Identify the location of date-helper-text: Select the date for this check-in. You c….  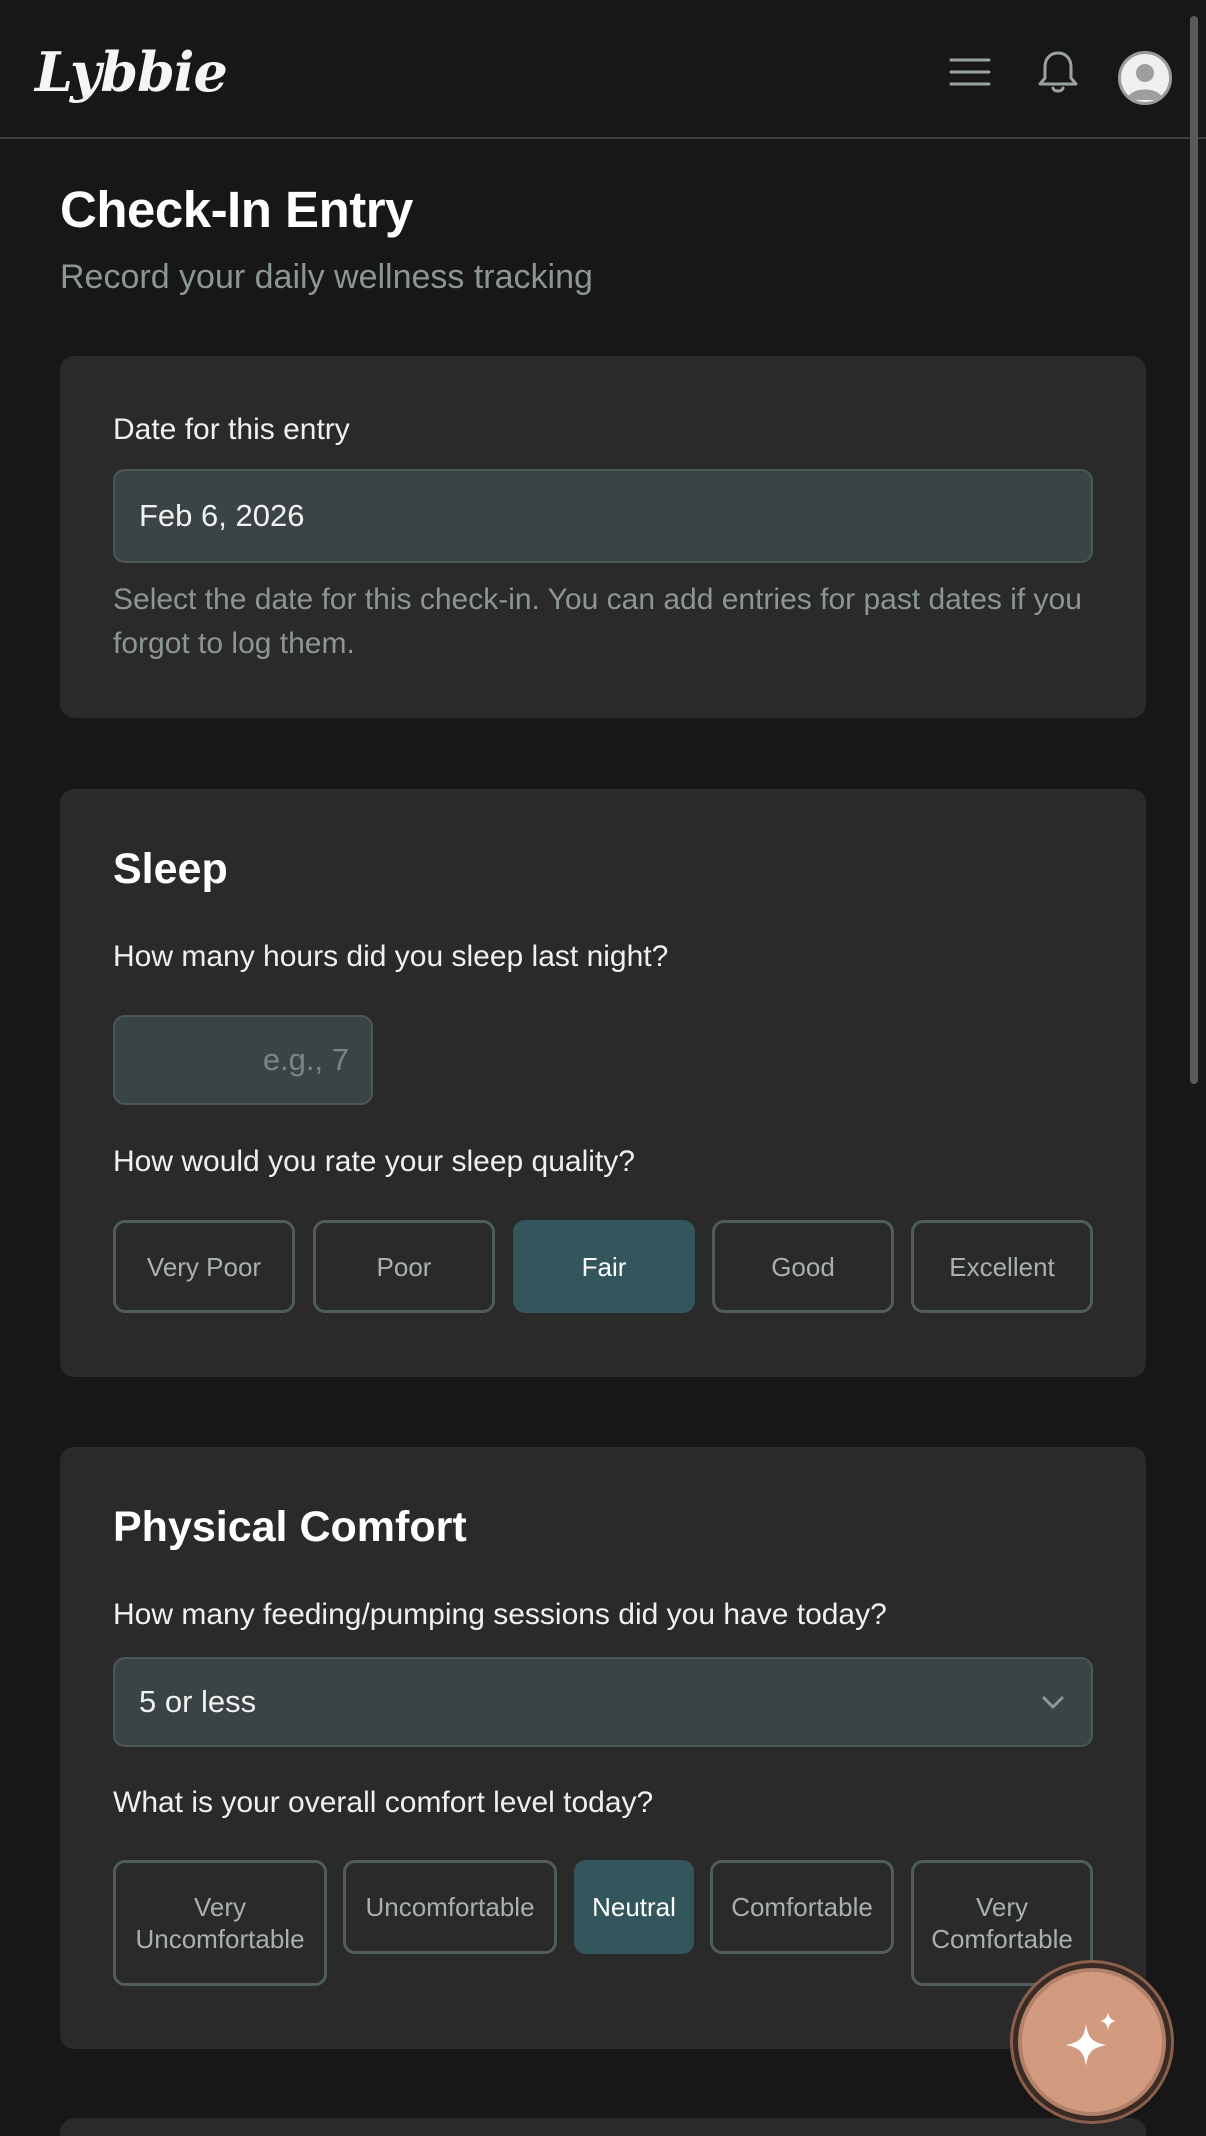
(597, 621).